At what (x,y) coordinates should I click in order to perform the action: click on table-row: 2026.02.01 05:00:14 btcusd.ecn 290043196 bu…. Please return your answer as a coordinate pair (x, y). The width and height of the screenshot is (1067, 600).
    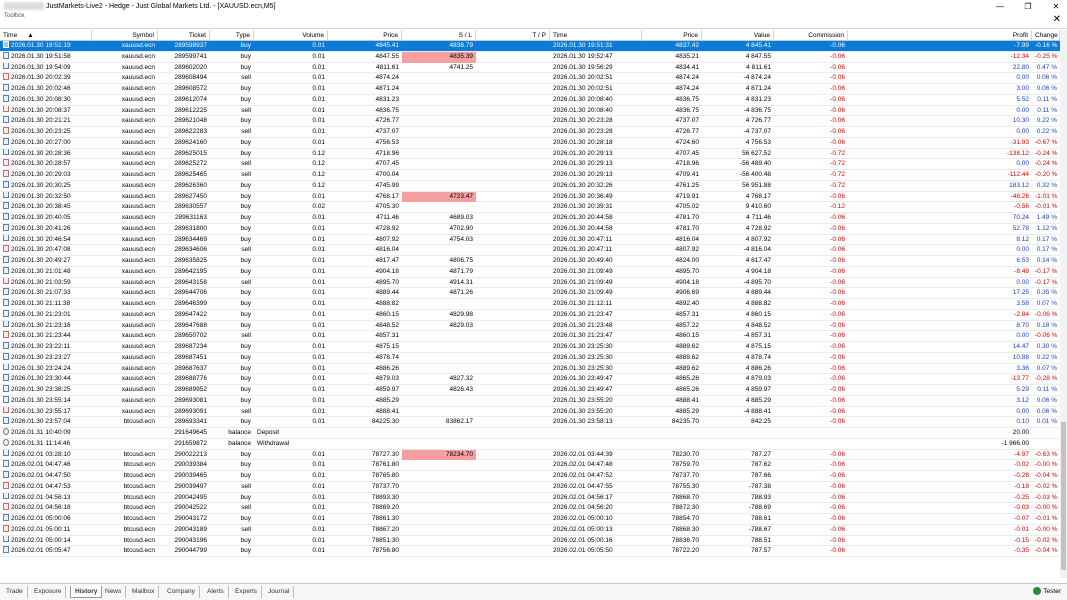
    Looking at the image, I should click on (530, 541).